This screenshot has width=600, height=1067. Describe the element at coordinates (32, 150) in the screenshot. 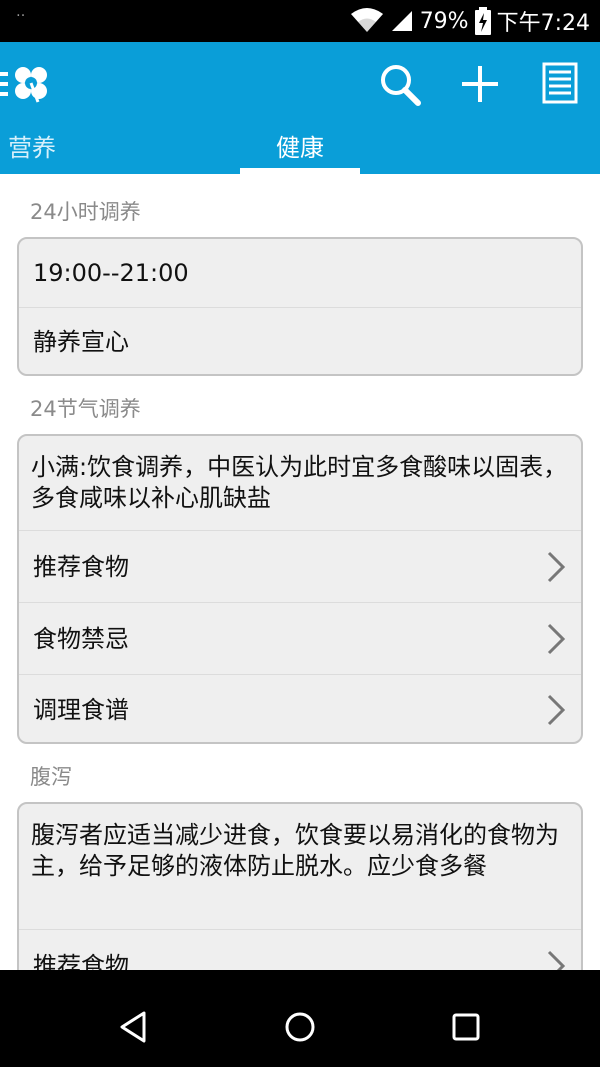

I see `tab-nutrition: 营养` at that location.